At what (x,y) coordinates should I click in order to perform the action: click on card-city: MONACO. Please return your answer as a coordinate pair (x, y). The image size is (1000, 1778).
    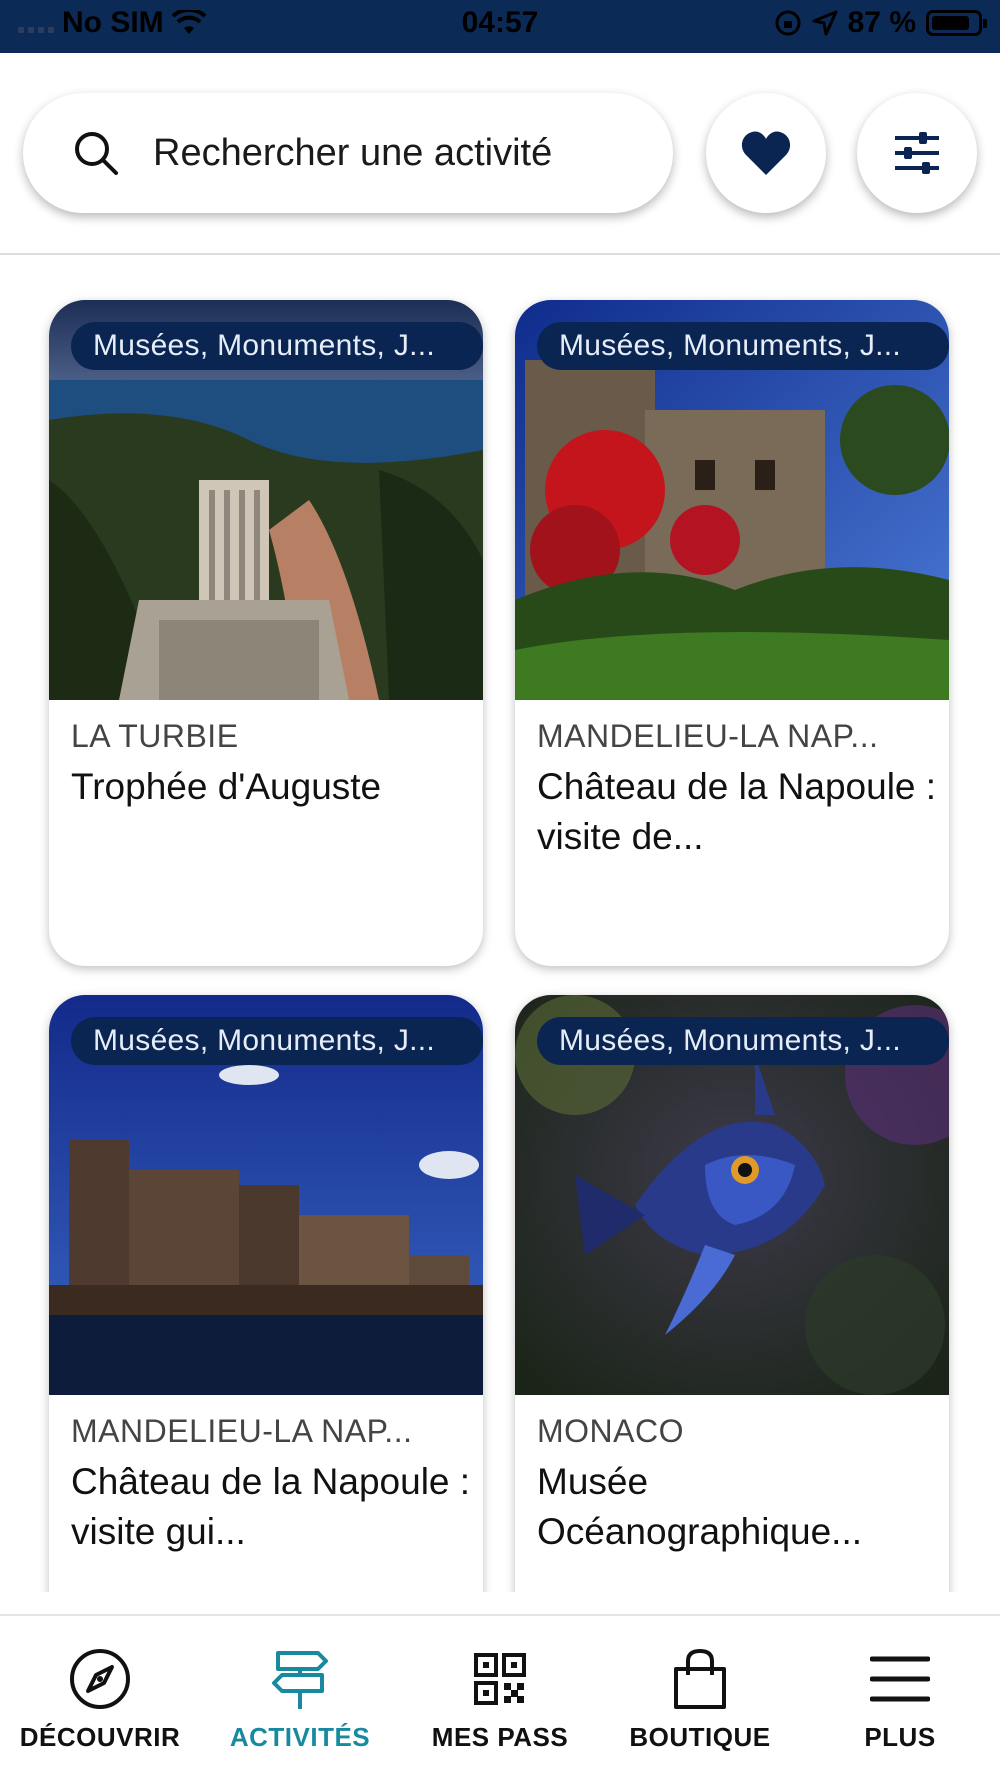
    Looking at the image, I should click on (610, 1431).